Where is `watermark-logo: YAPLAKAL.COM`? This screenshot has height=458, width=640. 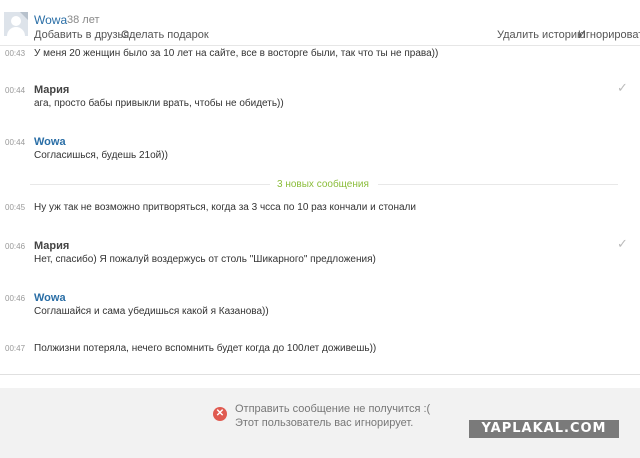 watermark-logo: YAPLAKAL.COM is located at coordinates (544, 429).